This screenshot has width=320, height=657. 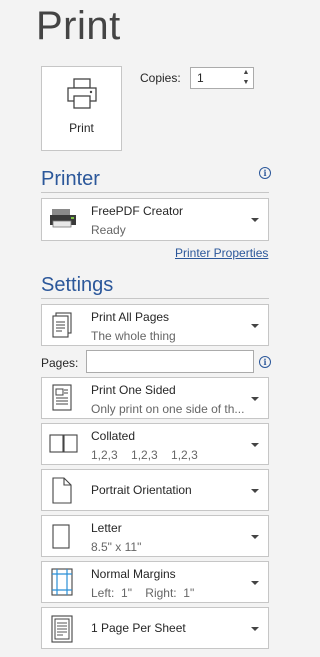 I want to click on margins-title: Normal Margins, so click(x=133, y=574).